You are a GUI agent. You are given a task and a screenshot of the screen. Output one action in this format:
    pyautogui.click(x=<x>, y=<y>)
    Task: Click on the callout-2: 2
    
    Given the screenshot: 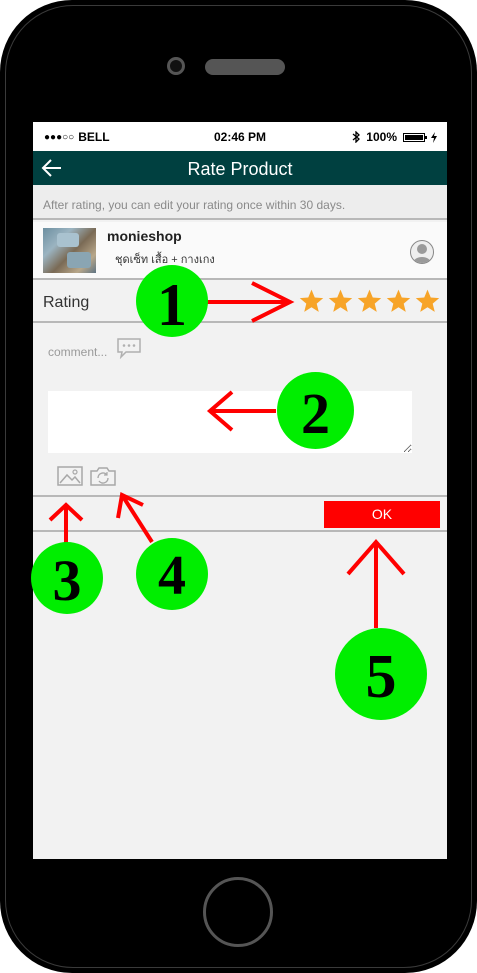 What is the action you would take?
    pyautogui.click(x=315, y=410)
    